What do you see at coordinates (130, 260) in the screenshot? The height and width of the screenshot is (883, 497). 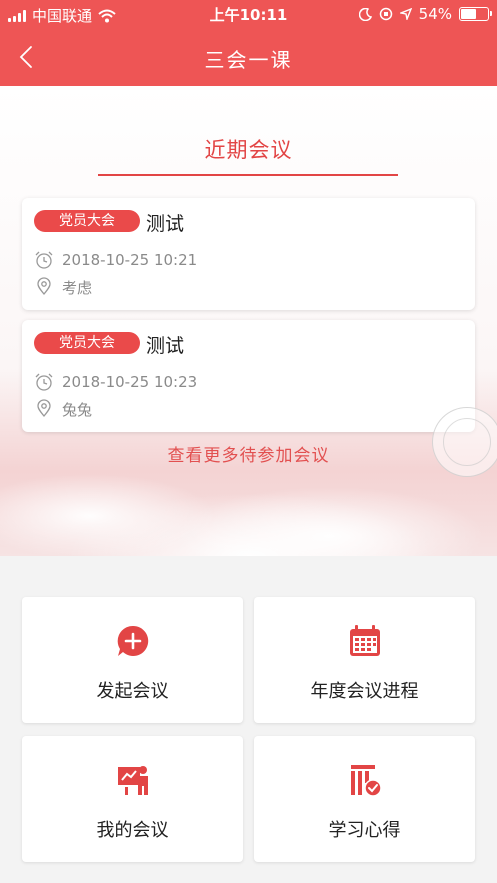 I see `meeting-datetime: 2018-10-25 10:21` at bounding box center [130, 260].